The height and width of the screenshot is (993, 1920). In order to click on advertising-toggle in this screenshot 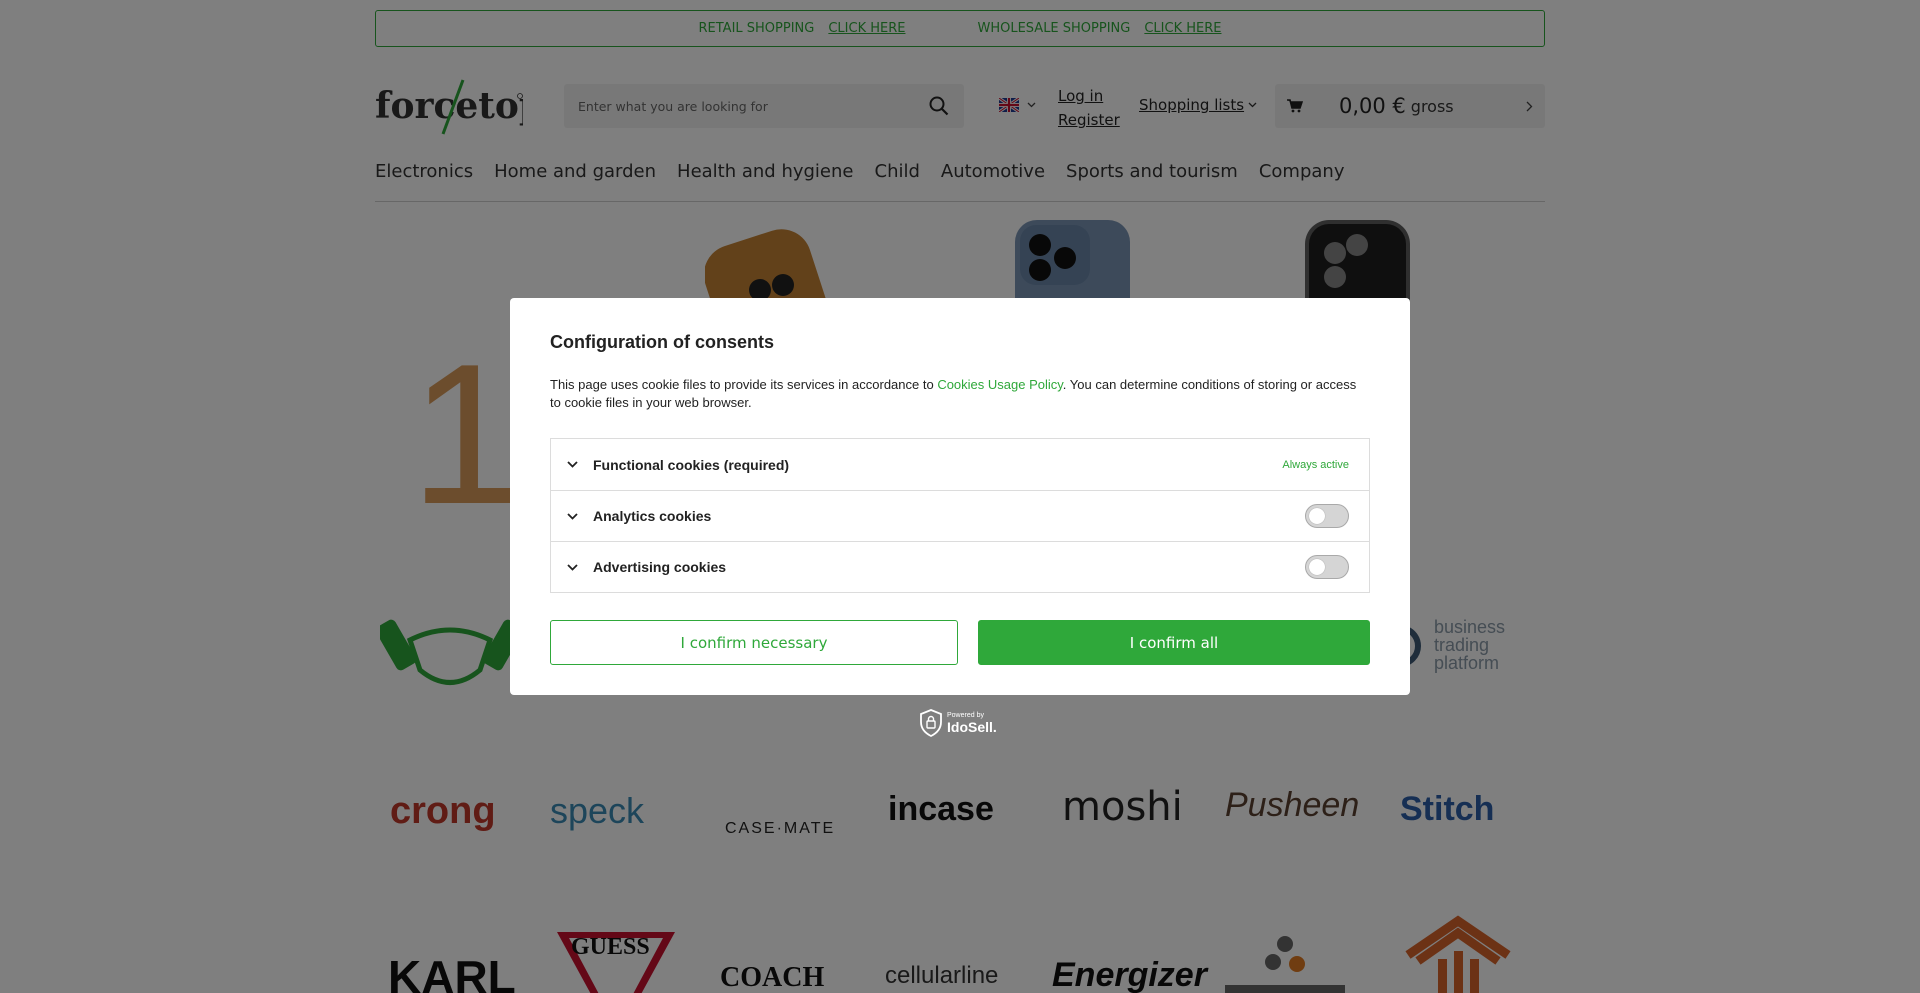, I will do `click(1327, 567)`.